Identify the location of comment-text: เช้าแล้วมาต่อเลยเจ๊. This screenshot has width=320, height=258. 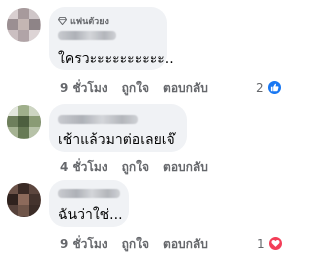
(116, 140).